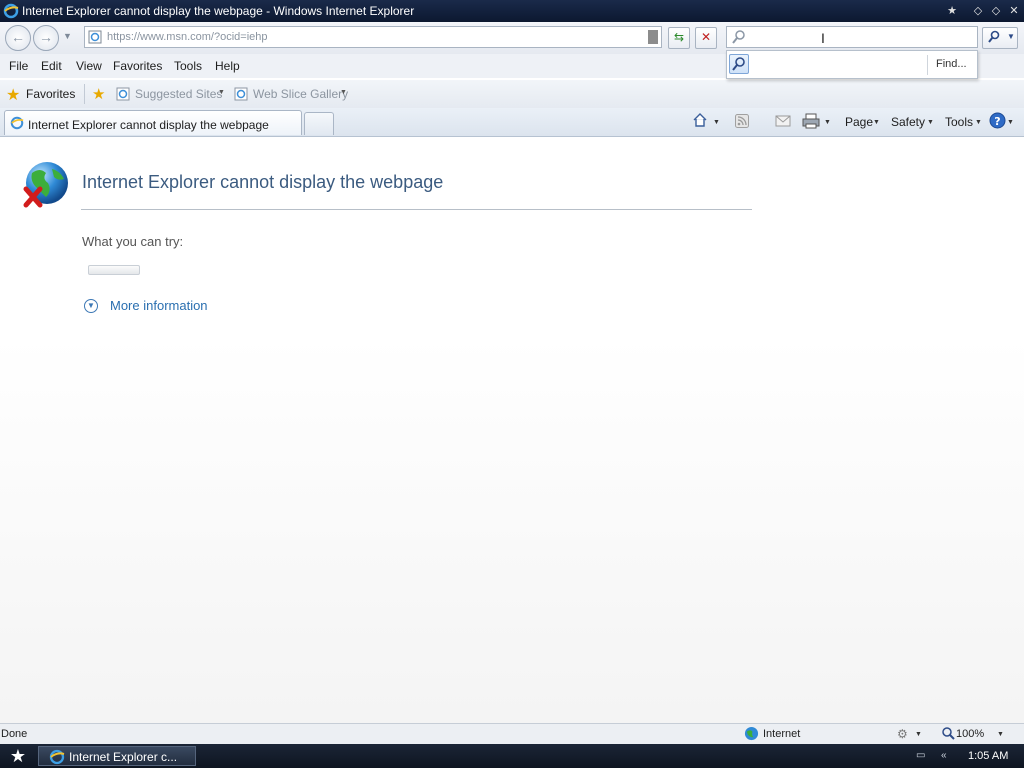 This screenshot has width=1024, height=768. I want to click on compatibility-view-icon, so click(653, 37).